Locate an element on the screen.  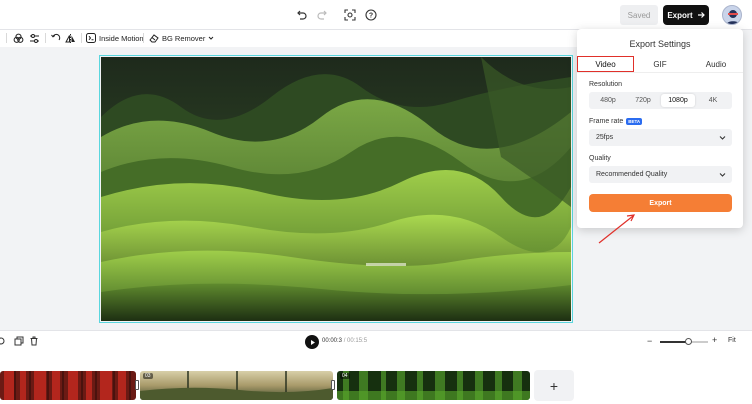
arrow-right-icon is located at coordinates (701, 15).